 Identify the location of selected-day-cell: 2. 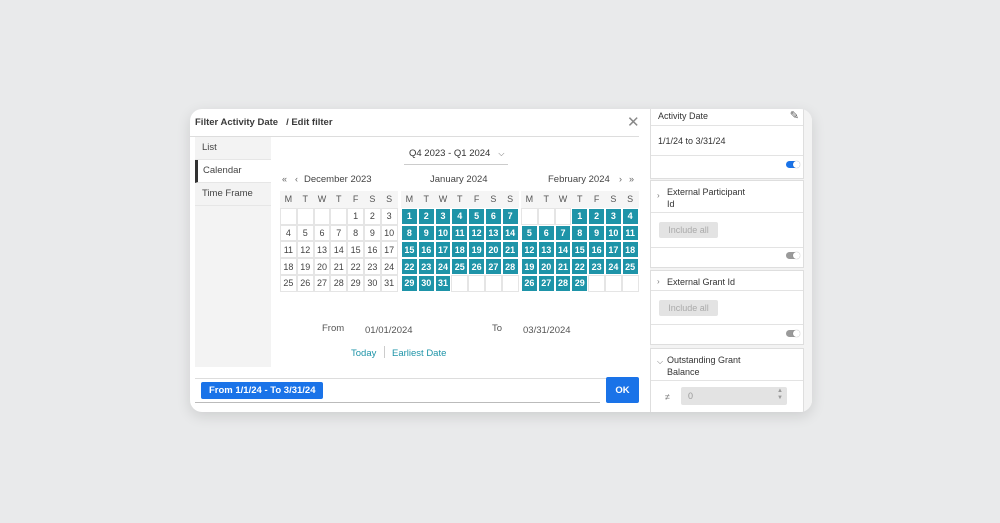
(596, 216).